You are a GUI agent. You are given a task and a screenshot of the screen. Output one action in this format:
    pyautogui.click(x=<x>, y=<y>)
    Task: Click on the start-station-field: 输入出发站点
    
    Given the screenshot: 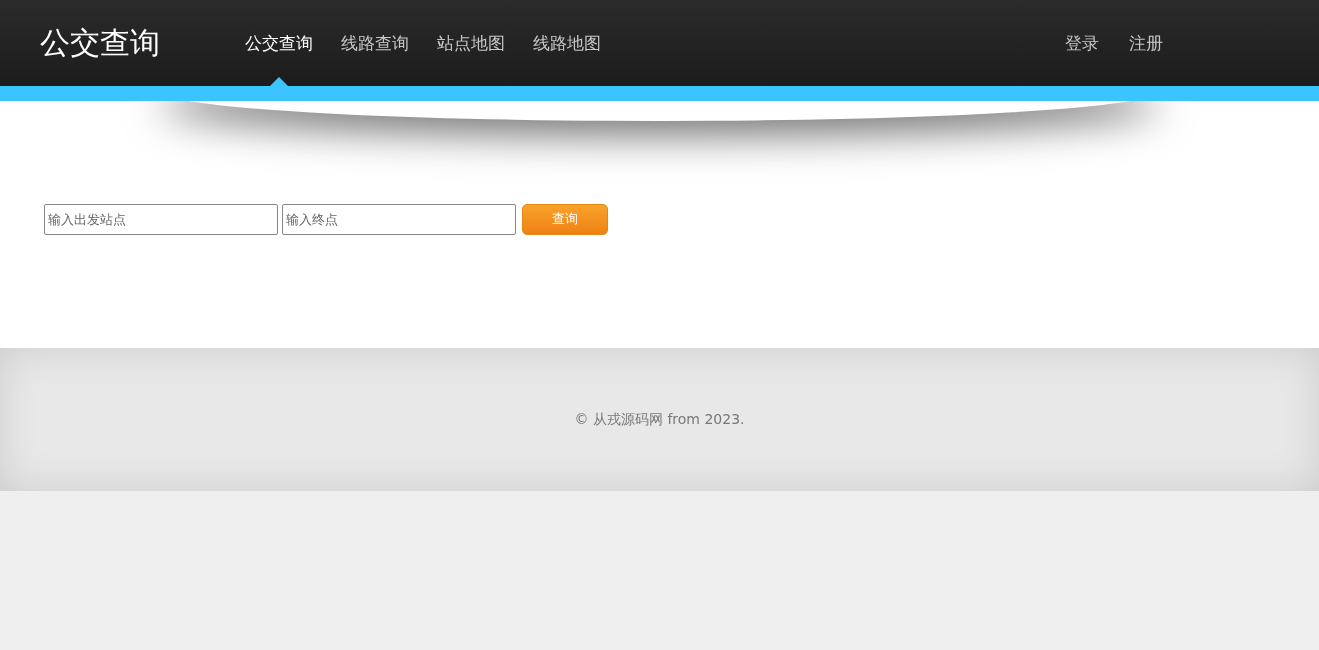 What is the action you would take?
    pyautogui.click(x=161, y=219)
    